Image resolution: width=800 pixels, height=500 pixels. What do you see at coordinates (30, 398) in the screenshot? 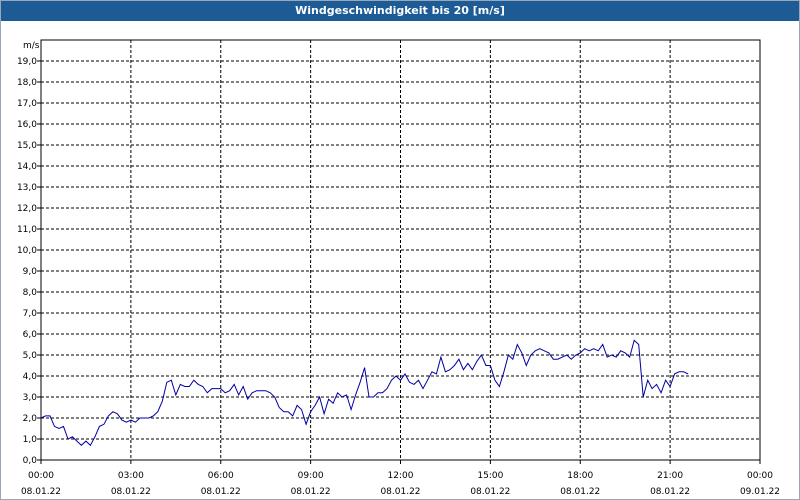
I see `y-tick-label: 3,0` at bounding box center [30, 398].